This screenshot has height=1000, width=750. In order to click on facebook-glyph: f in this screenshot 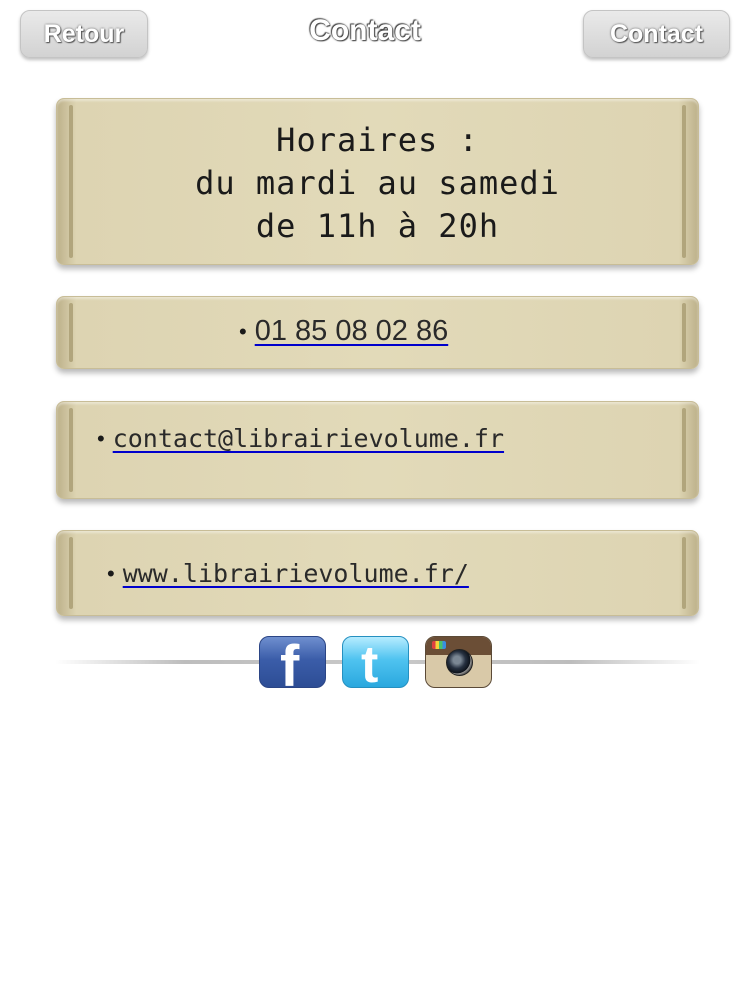, I will do `click(290, 662)`.